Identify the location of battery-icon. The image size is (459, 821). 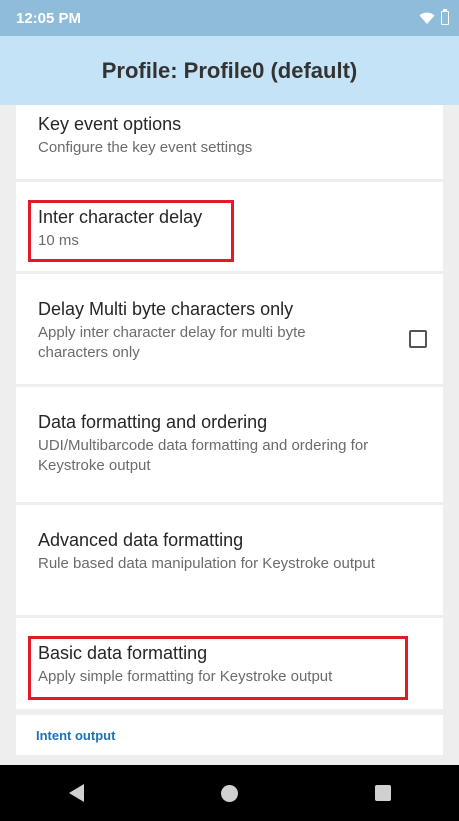
(445, 17).